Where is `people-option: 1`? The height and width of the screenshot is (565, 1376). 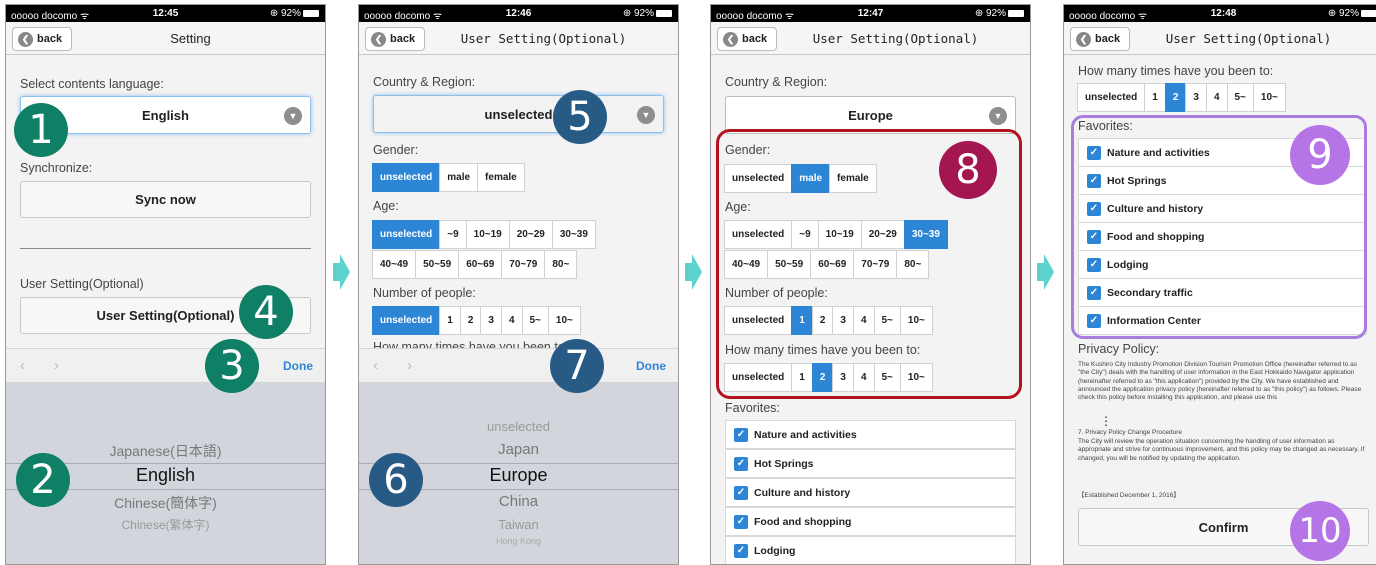 people-option: 1 is located at coordinates (450, 320).